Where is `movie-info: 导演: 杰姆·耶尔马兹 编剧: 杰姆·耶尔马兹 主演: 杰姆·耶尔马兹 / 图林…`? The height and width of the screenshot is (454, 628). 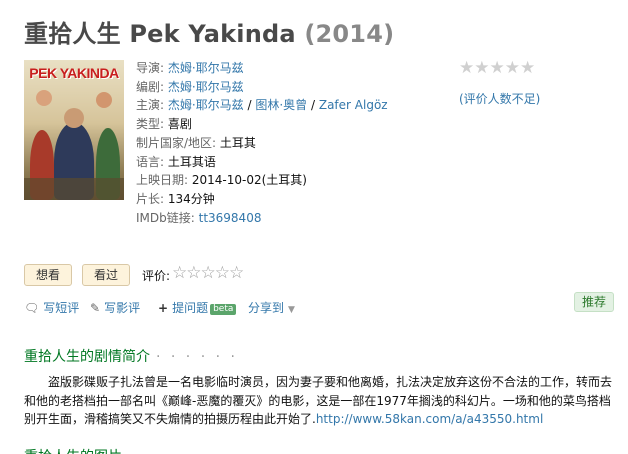 movie-info: 导演: 杰姆·耶尔马兹 编剧: 杰姆·耶尔马兹 主演: 杰姆·耶尔马兹 / 图林… is located at coordinates (262, 143).